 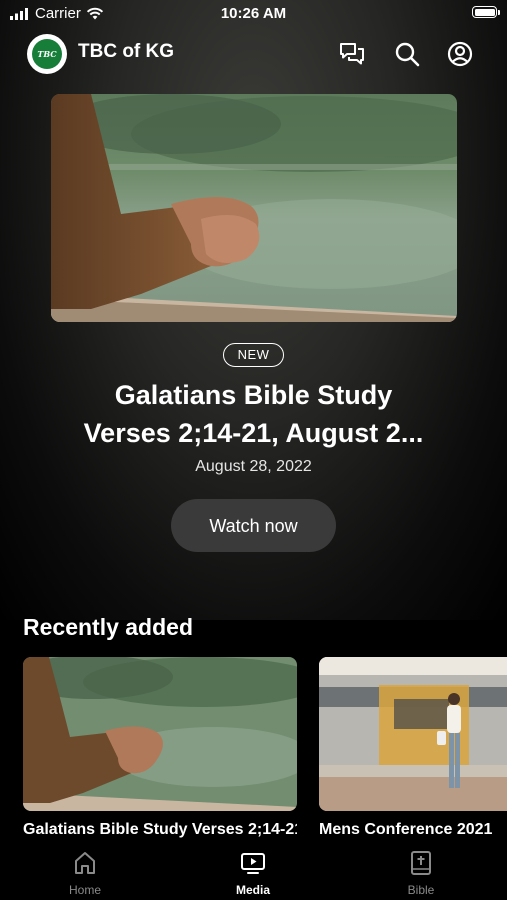 I want to click on profile-icon, so click(x=460, y=54).